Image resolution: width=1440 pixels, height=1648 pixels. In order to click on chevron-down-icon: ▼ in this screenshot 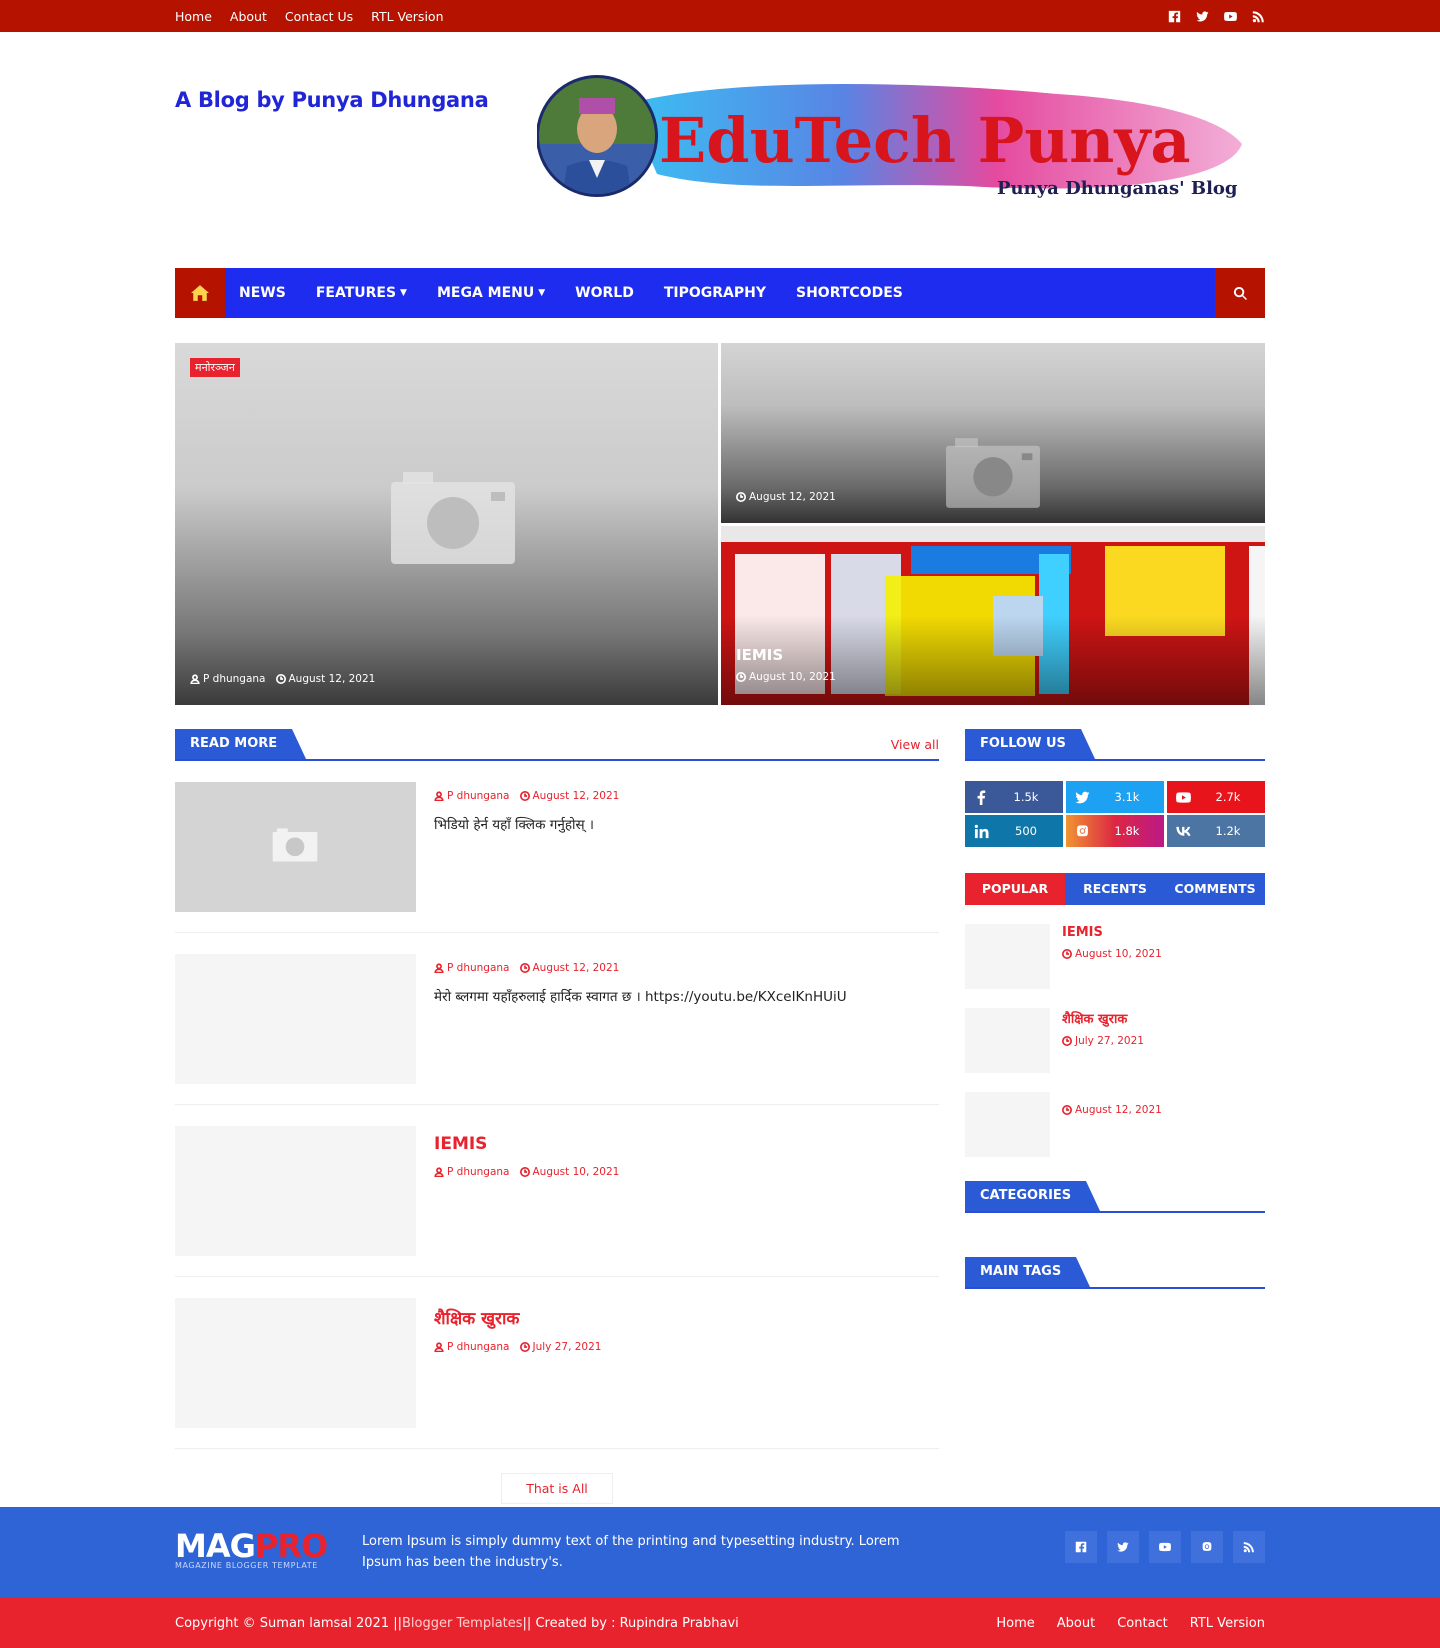, I will do `click(403, 293)`.